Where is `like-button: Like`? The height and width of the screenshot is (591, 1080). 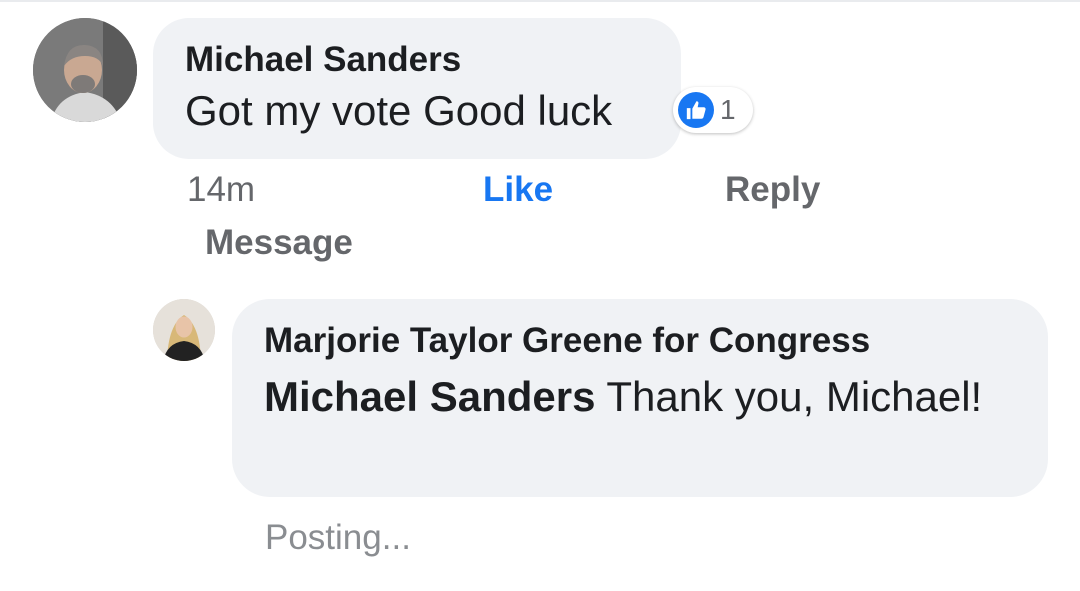
like-button: Like is located at coordinates (518, 190).